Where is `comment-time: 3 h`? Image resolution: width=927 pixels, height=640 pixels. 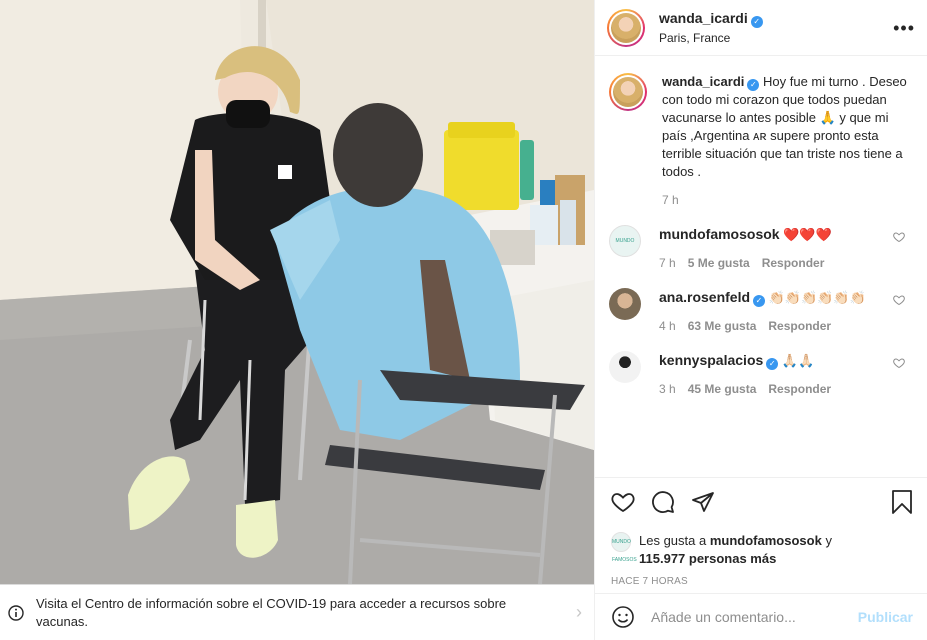 comment-time: 3 h is located at coordinates (667, 389).